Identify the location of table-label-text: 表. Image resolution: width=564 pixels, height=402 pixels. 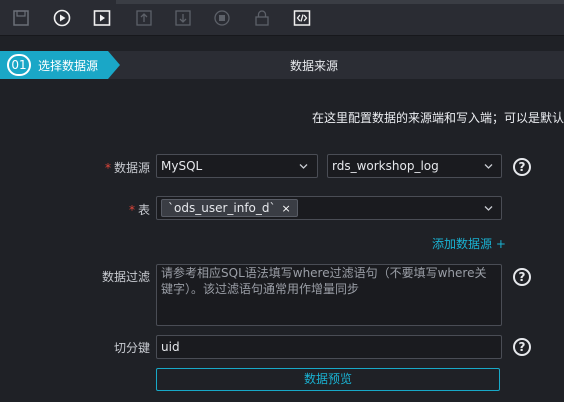
(143, 210).